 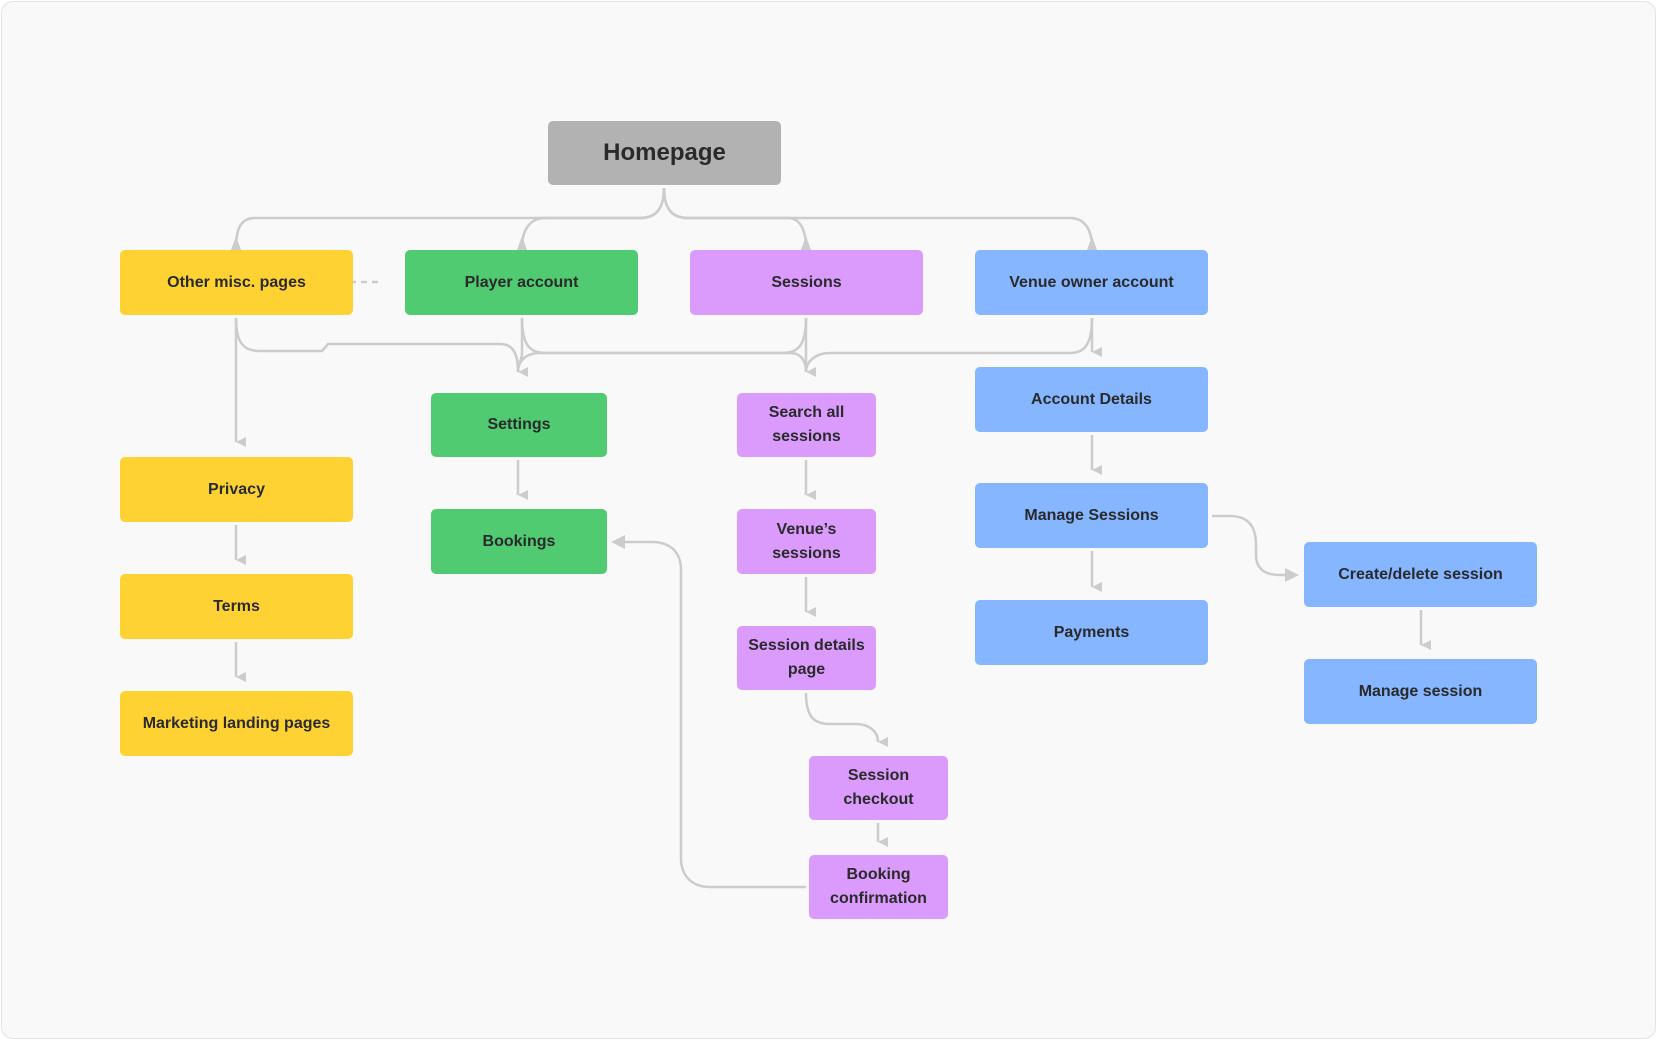 I want to click on node-create-delete-session: Create/delete session, so click(x=1420, y=574).